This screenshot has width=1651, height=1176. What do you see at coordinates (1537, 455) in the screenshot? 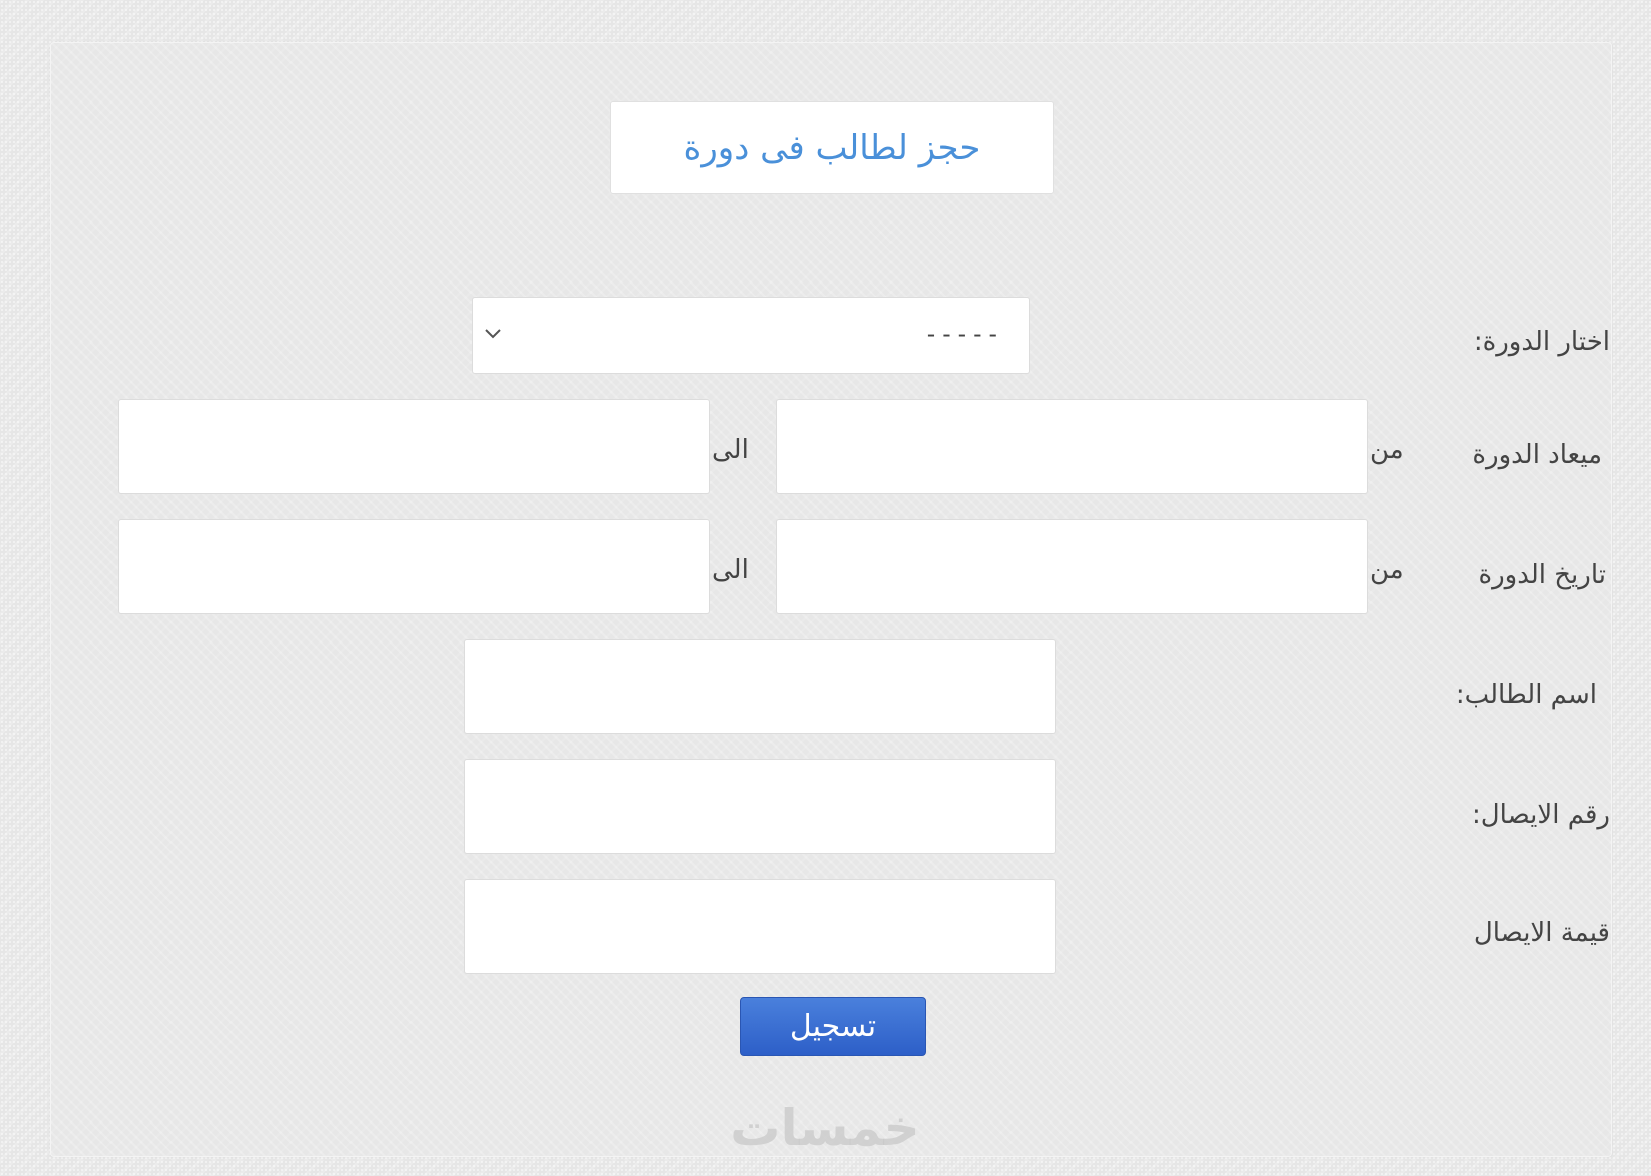
I see `schedule-label: ميعاد الدورة` at bounding box center [1537, 455].